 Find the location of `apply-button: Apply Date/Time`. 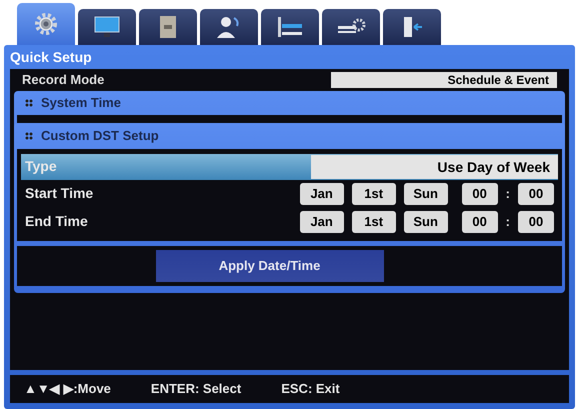

apply-button: Apply Date/Time is located at coordinates (270, 266).